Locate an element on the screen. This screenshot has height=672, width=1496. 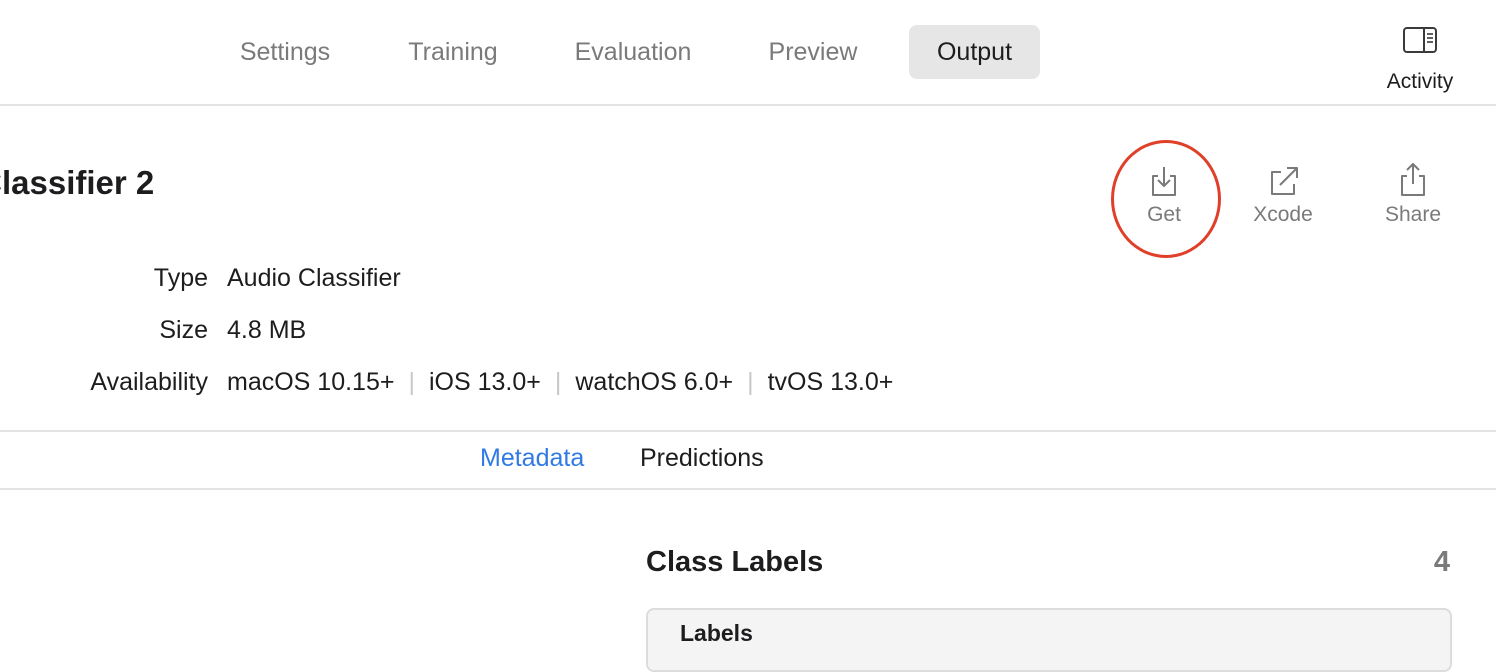
class-labels-table: Labels is located at coordinates (1049, 640).